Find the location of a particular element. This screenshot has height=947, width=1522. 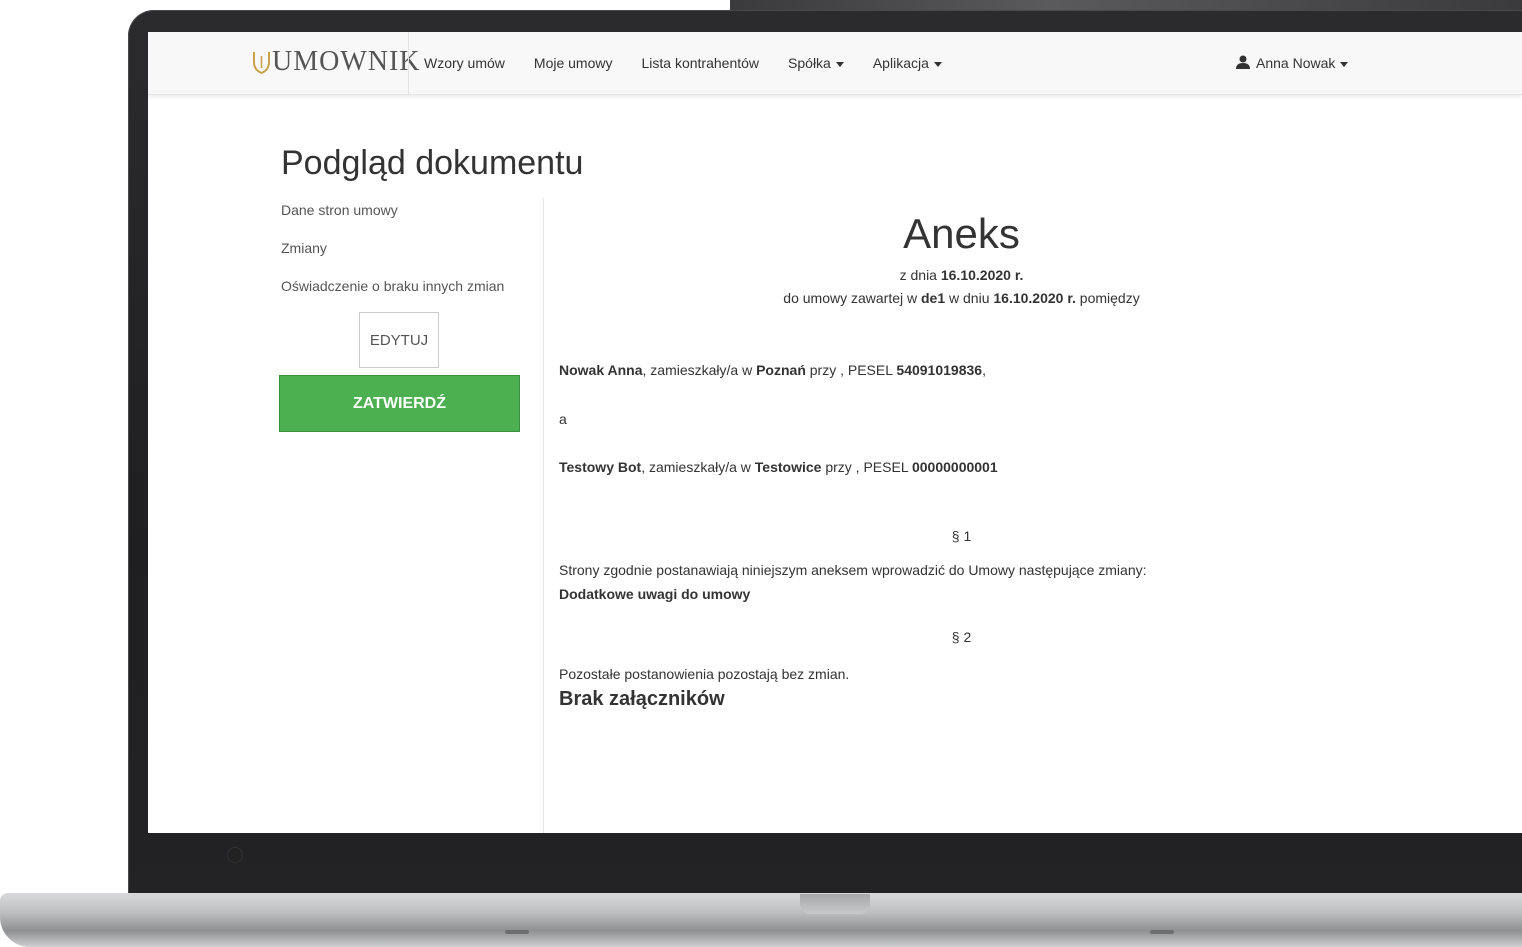

document-date-line: z dnia 16.10.2020 r. is located at coordinates (961, 275).